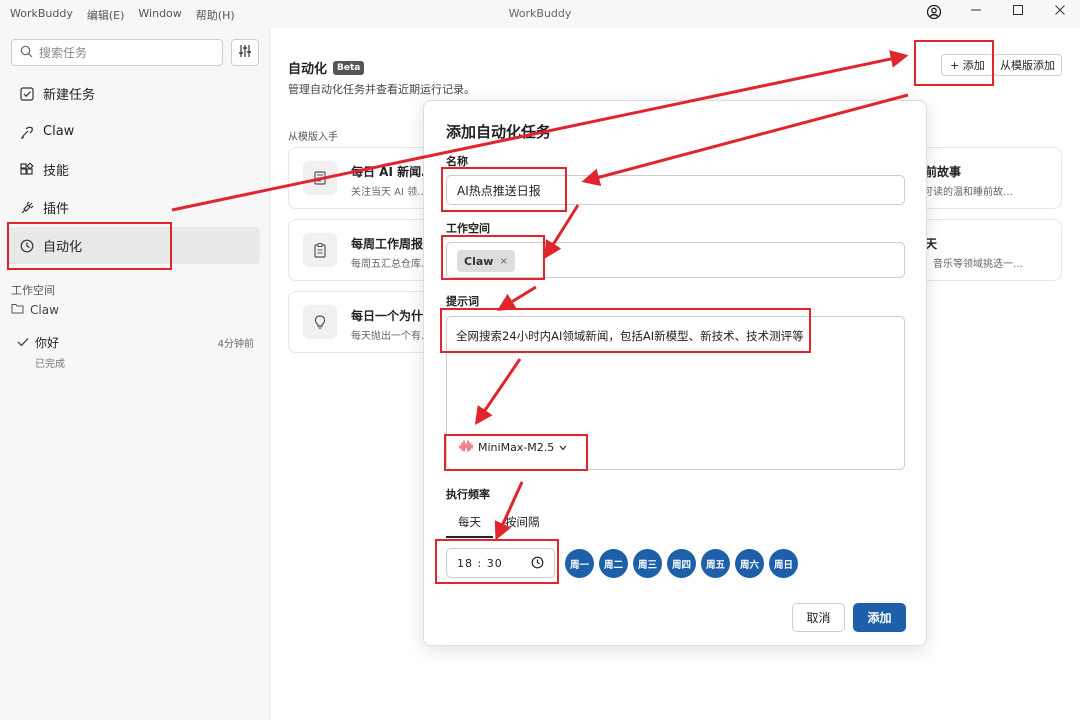 The width and height of the screenshot is (1080, 720). What do you see at coordinates (349, 67) in the screenshot?
I see `beta-badge: Beta` at bounding box center [349, 67].